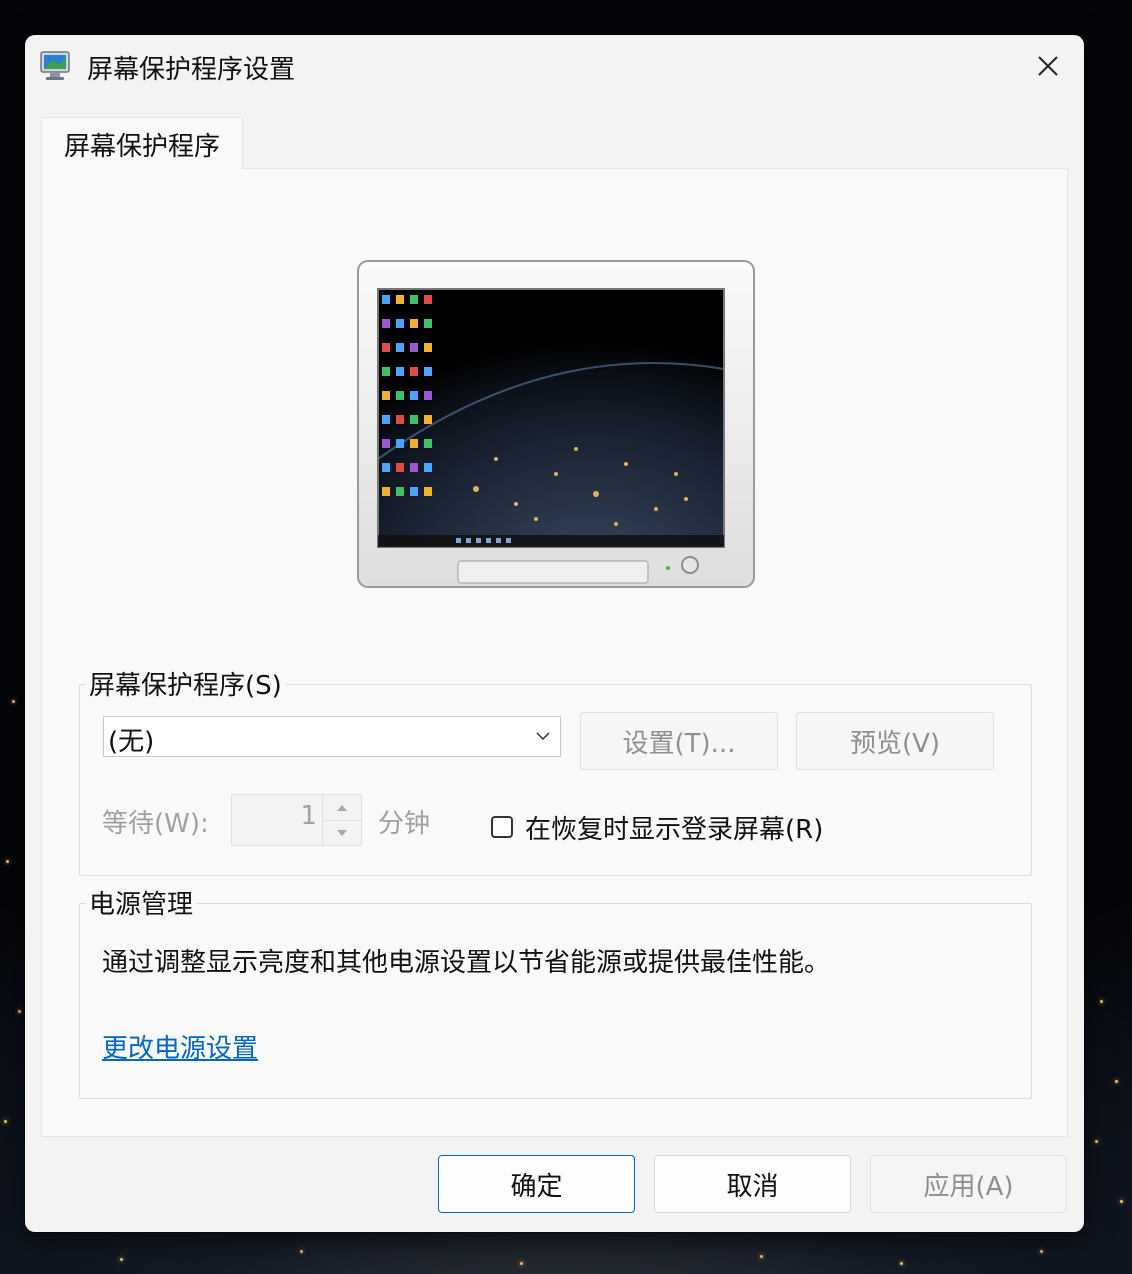 Image resolution: width=1132 pixels, height=1274 pixels. Describe the element at coordinates (554, 66) in the screenshot. I see `title-bar: 屏幕保护程序设置` at that location.